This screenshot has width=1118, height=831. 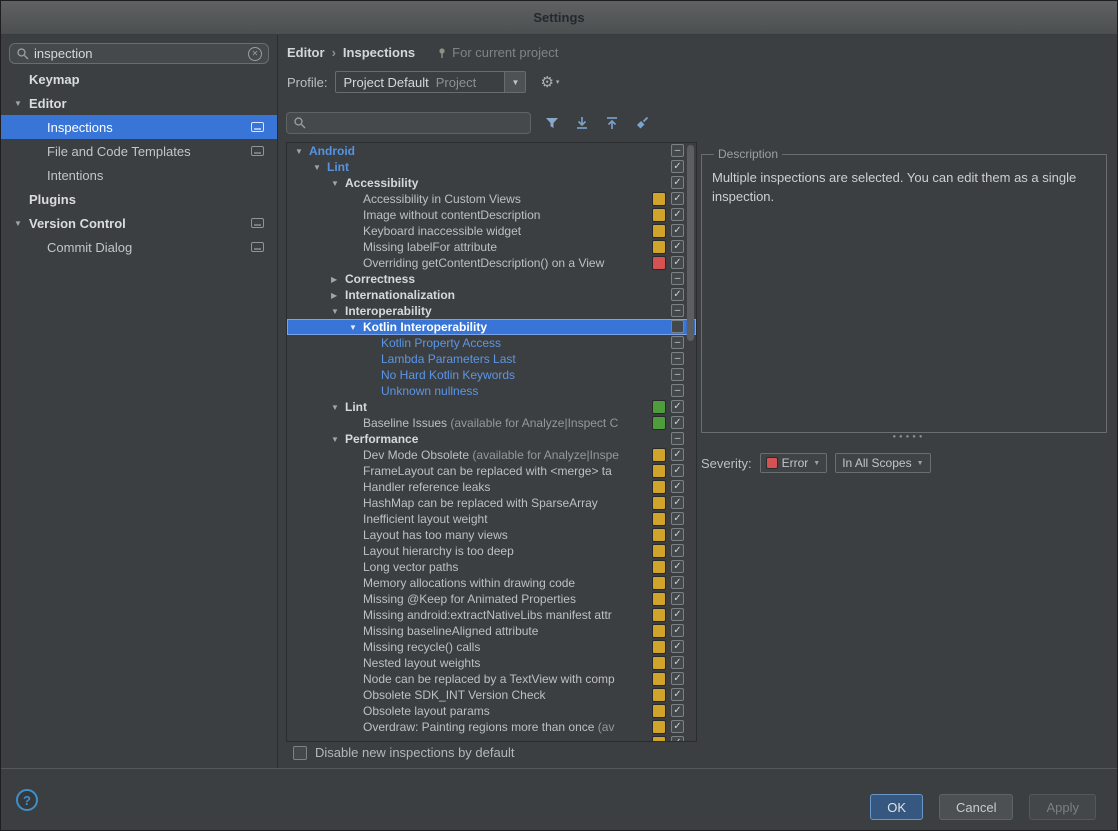 I want to click on filter-button, so click(x=552, y=123).